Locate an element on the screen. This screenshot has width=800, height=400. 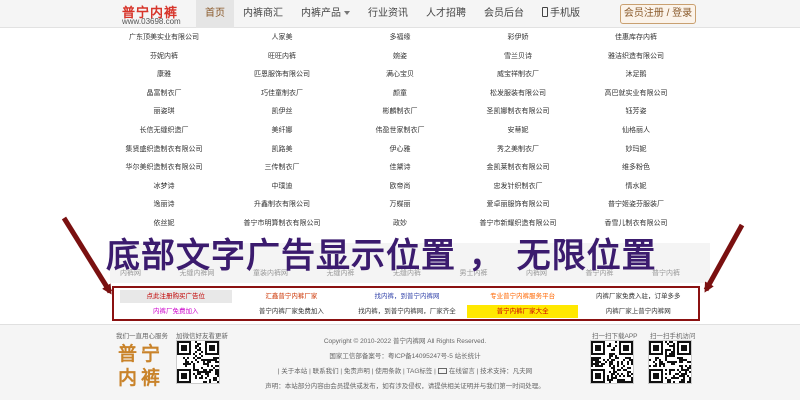
company-link: 颜童 is located at coordinates (400, 94).